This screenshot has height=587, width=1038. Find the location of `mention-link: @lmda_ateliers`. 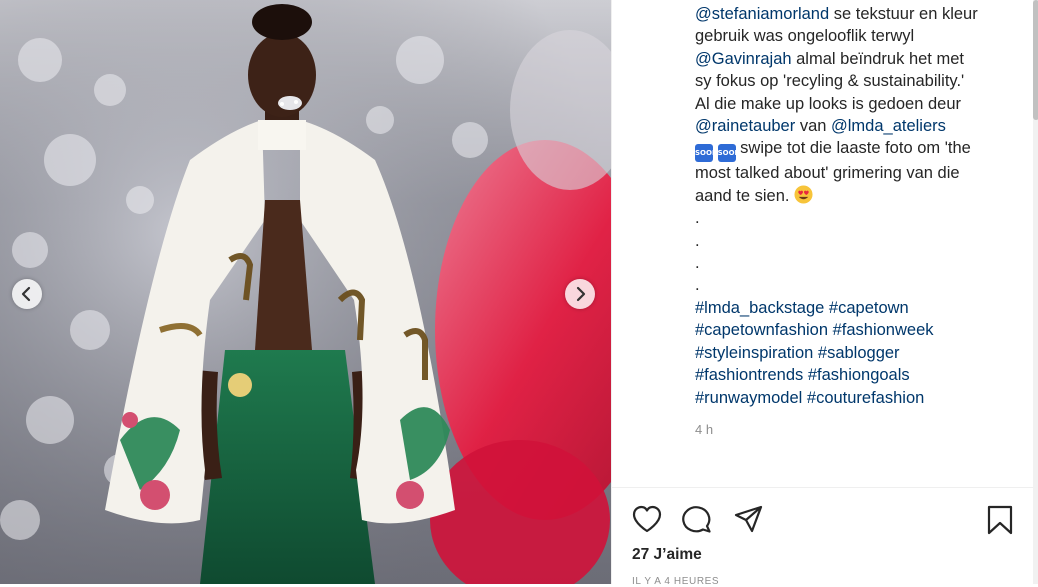

mention-link: @lmda_ateliers is located at coordinates (888, 126).